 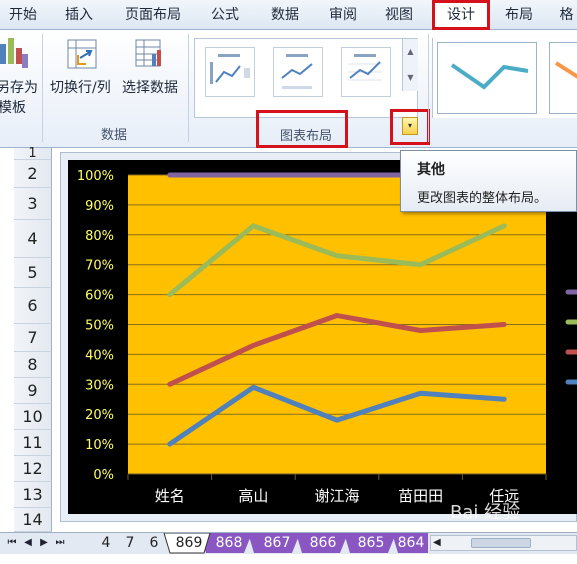 What do you see at coordinates (99, 296) in the screenshot?
I see `y-tick-label: 60%` at bounding box center [99, 296].